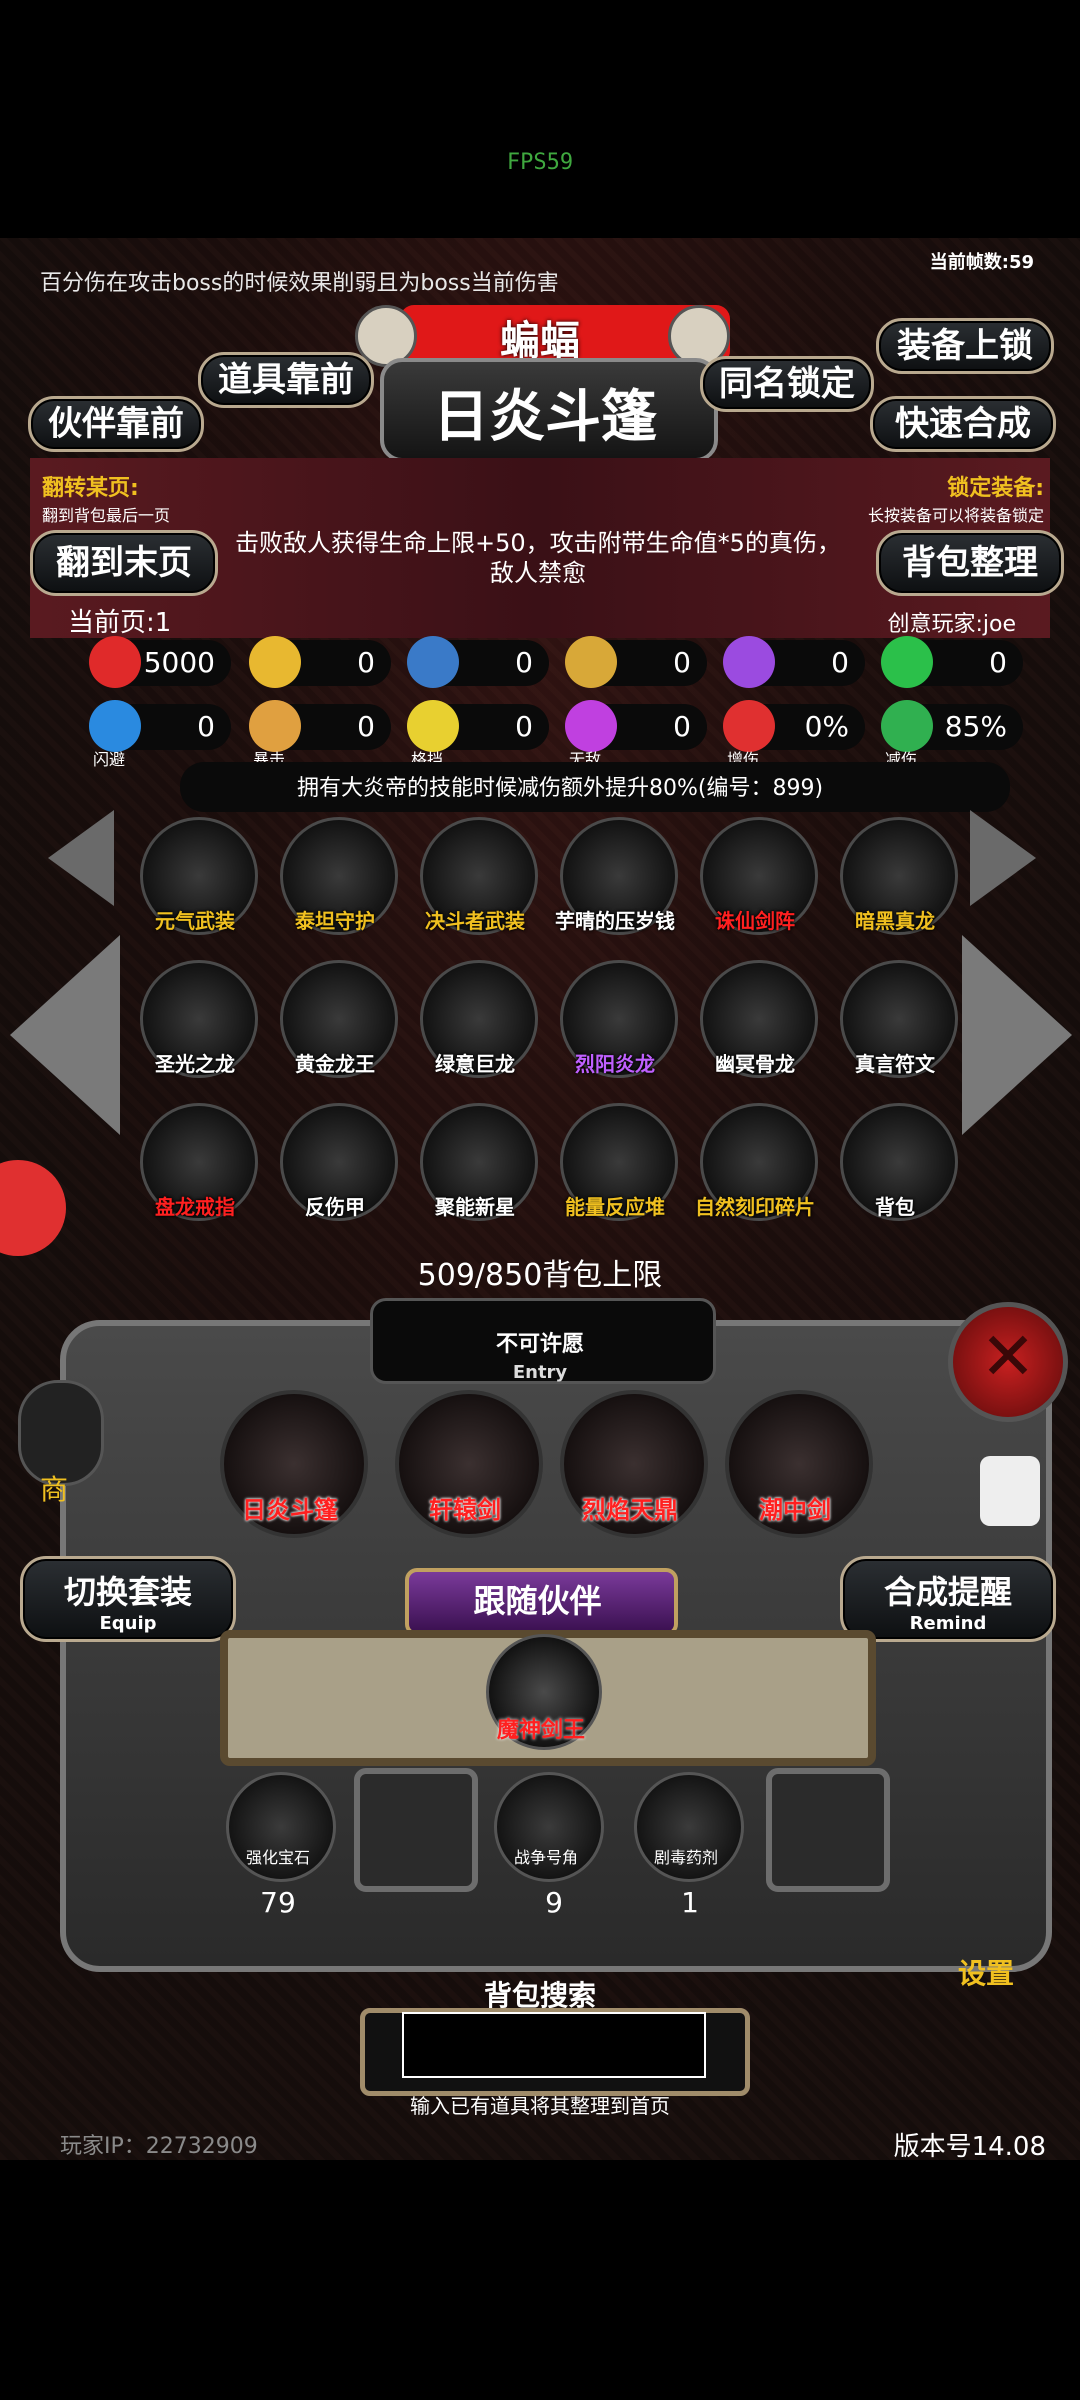  Describe the element at coordinates (794, 662) in the screenshot. I see `stat-speed: 0` at that location.